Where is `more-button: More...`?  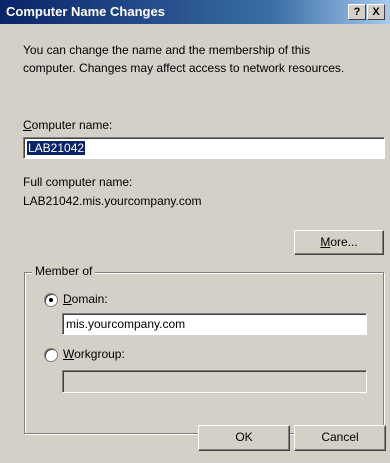
more-button: More... is located at coordinates (339, 242).